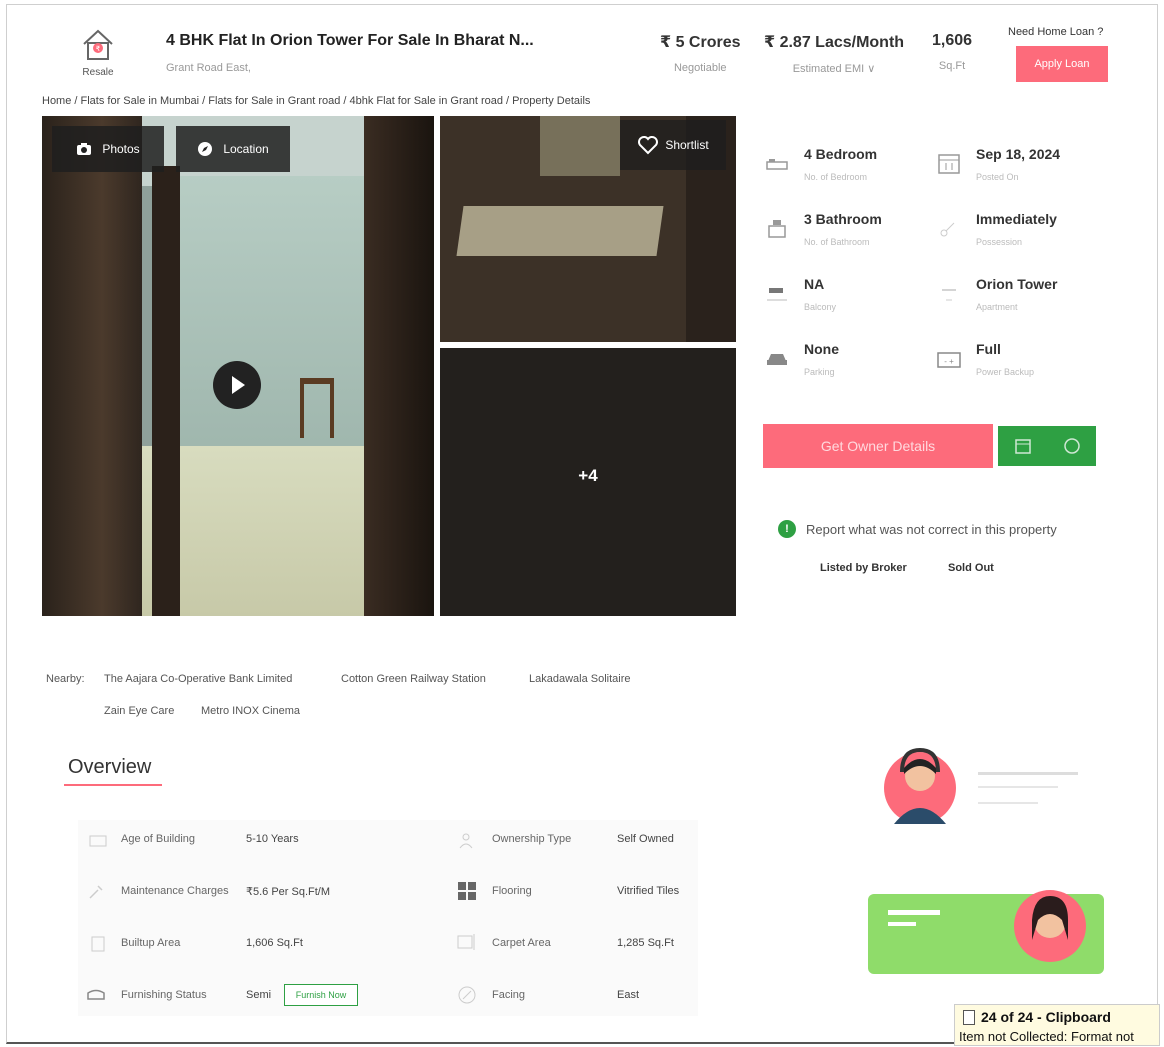  I want to click on chat-illustration, so click(986, 932).